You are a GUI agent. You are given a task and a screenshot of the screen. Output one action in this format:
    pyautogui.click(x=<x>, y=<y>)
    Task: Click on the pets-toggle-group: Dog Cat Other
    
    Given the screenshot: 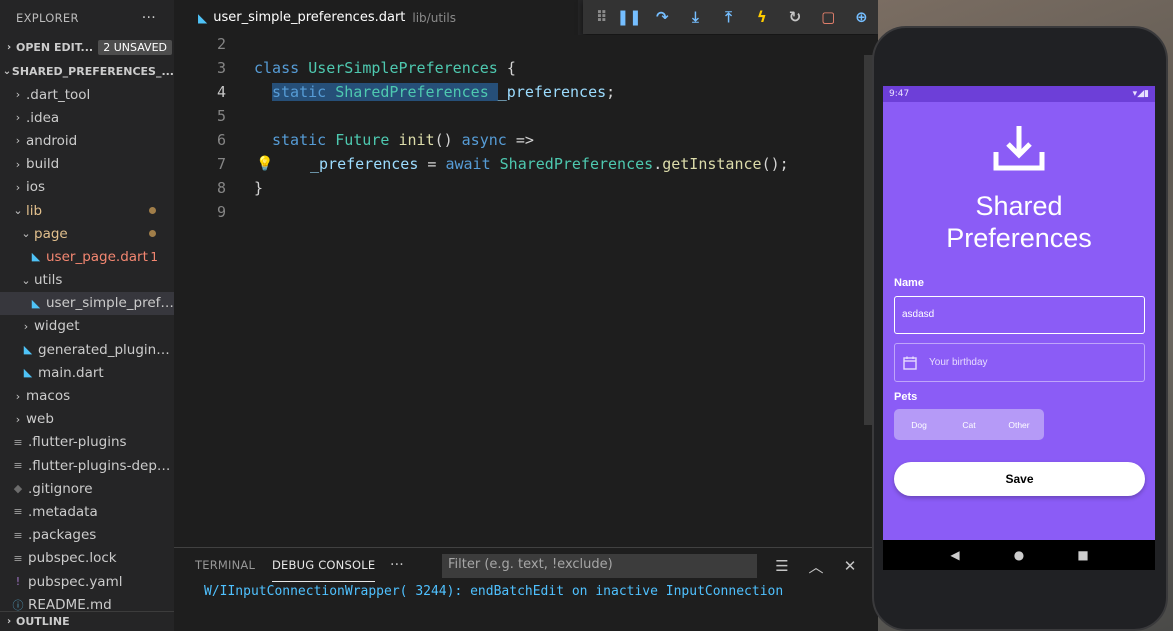 What is the action you would take?
    pyautogui.click(x=969, y=424)
    